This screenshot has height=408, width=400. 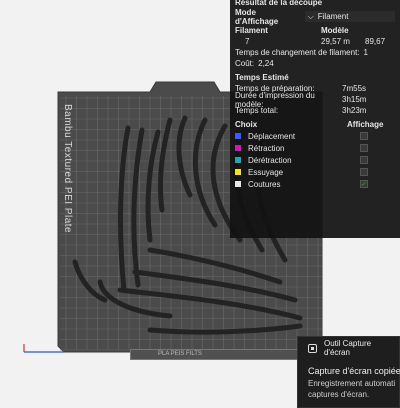 I want to click on legend-item: Dérétraction, so click(x=315, y=160).